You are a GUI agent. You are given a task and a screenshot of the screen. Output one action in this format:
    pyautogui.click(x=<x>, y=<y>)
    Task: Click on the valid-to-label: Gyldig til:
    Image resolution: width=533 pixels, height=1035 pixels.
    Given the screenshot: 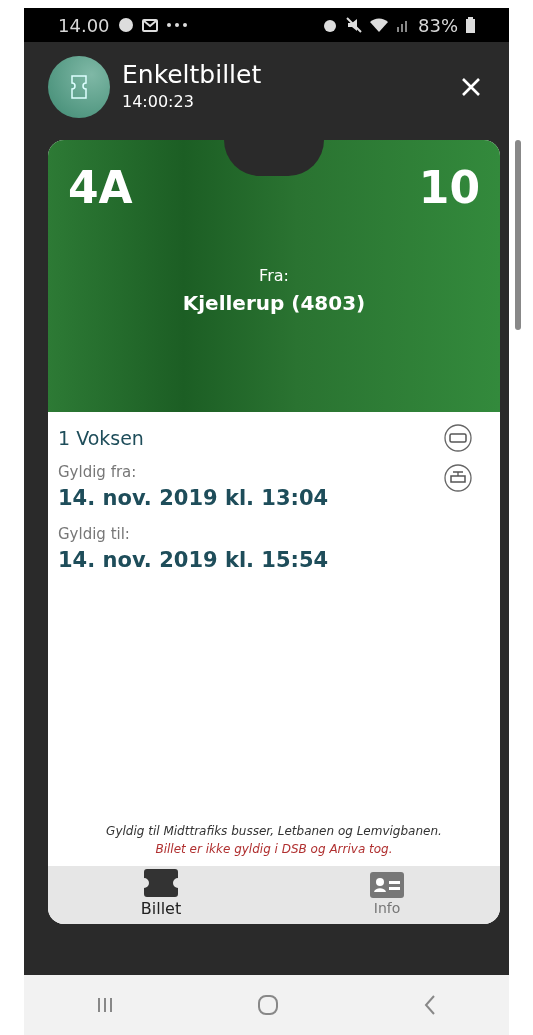 What is the action you would take?
    pyautogui.click(x=94, y=534)
    